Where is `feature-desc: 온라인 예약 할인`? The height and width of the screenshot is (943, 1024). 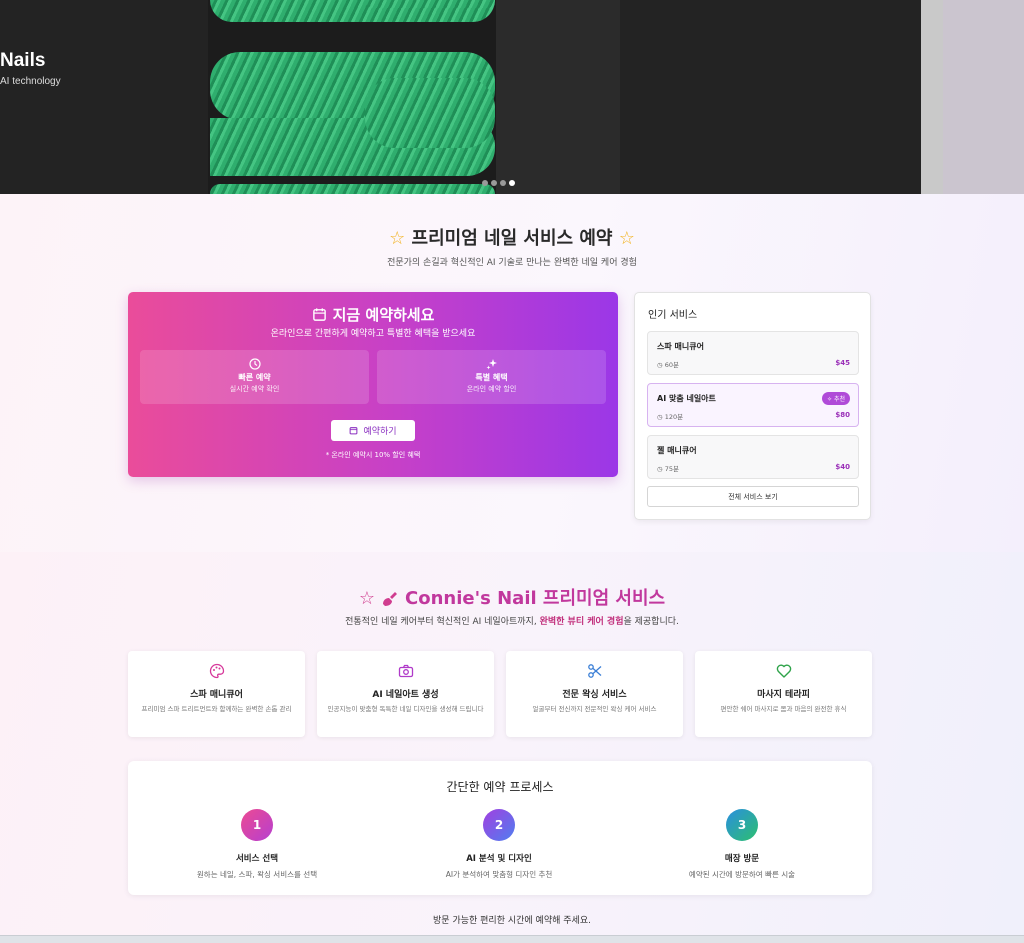 feature-desc: 온라인 예약 할인 is located at coordinates (491, 389).